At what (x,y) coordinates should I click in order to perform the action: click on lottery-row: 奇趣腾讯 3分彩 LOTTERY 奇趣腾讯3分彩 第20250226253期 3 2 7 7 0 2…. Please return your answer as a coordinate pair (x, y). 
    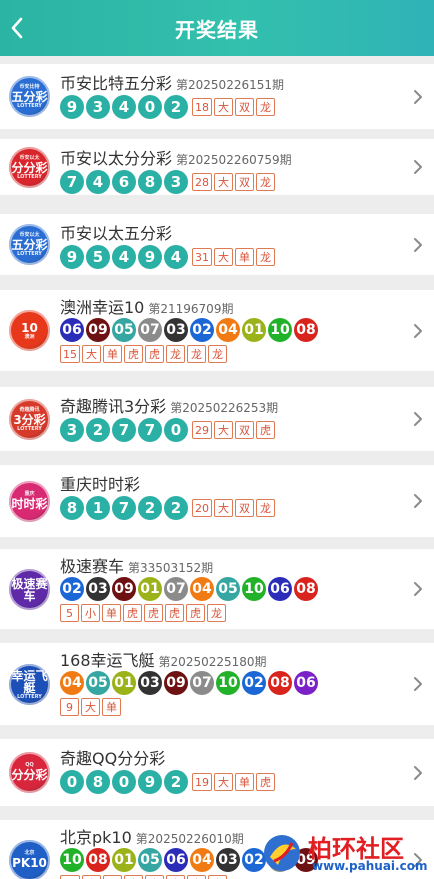
    Looking at the image, I should click on (217, 419).